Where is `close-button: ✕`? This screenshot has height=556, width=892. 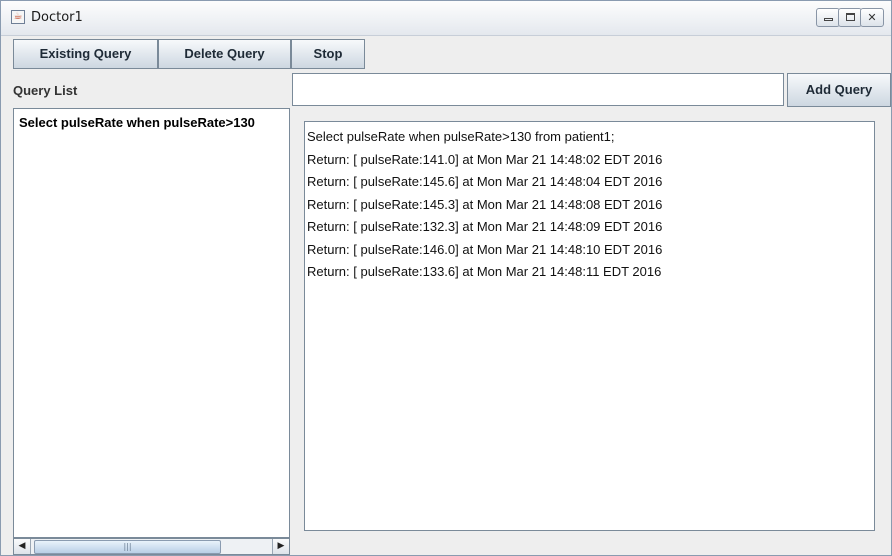
close-button: ✕ is located at coordinates (872, 17).